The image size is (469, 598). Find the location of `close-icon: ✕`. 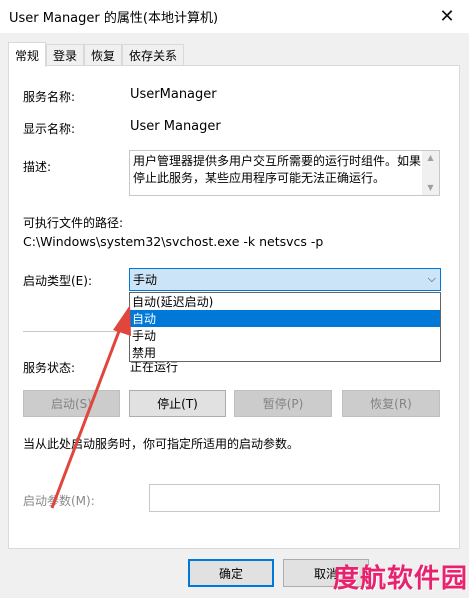

close-icon: ✕ is located at coordinates (447, 16).